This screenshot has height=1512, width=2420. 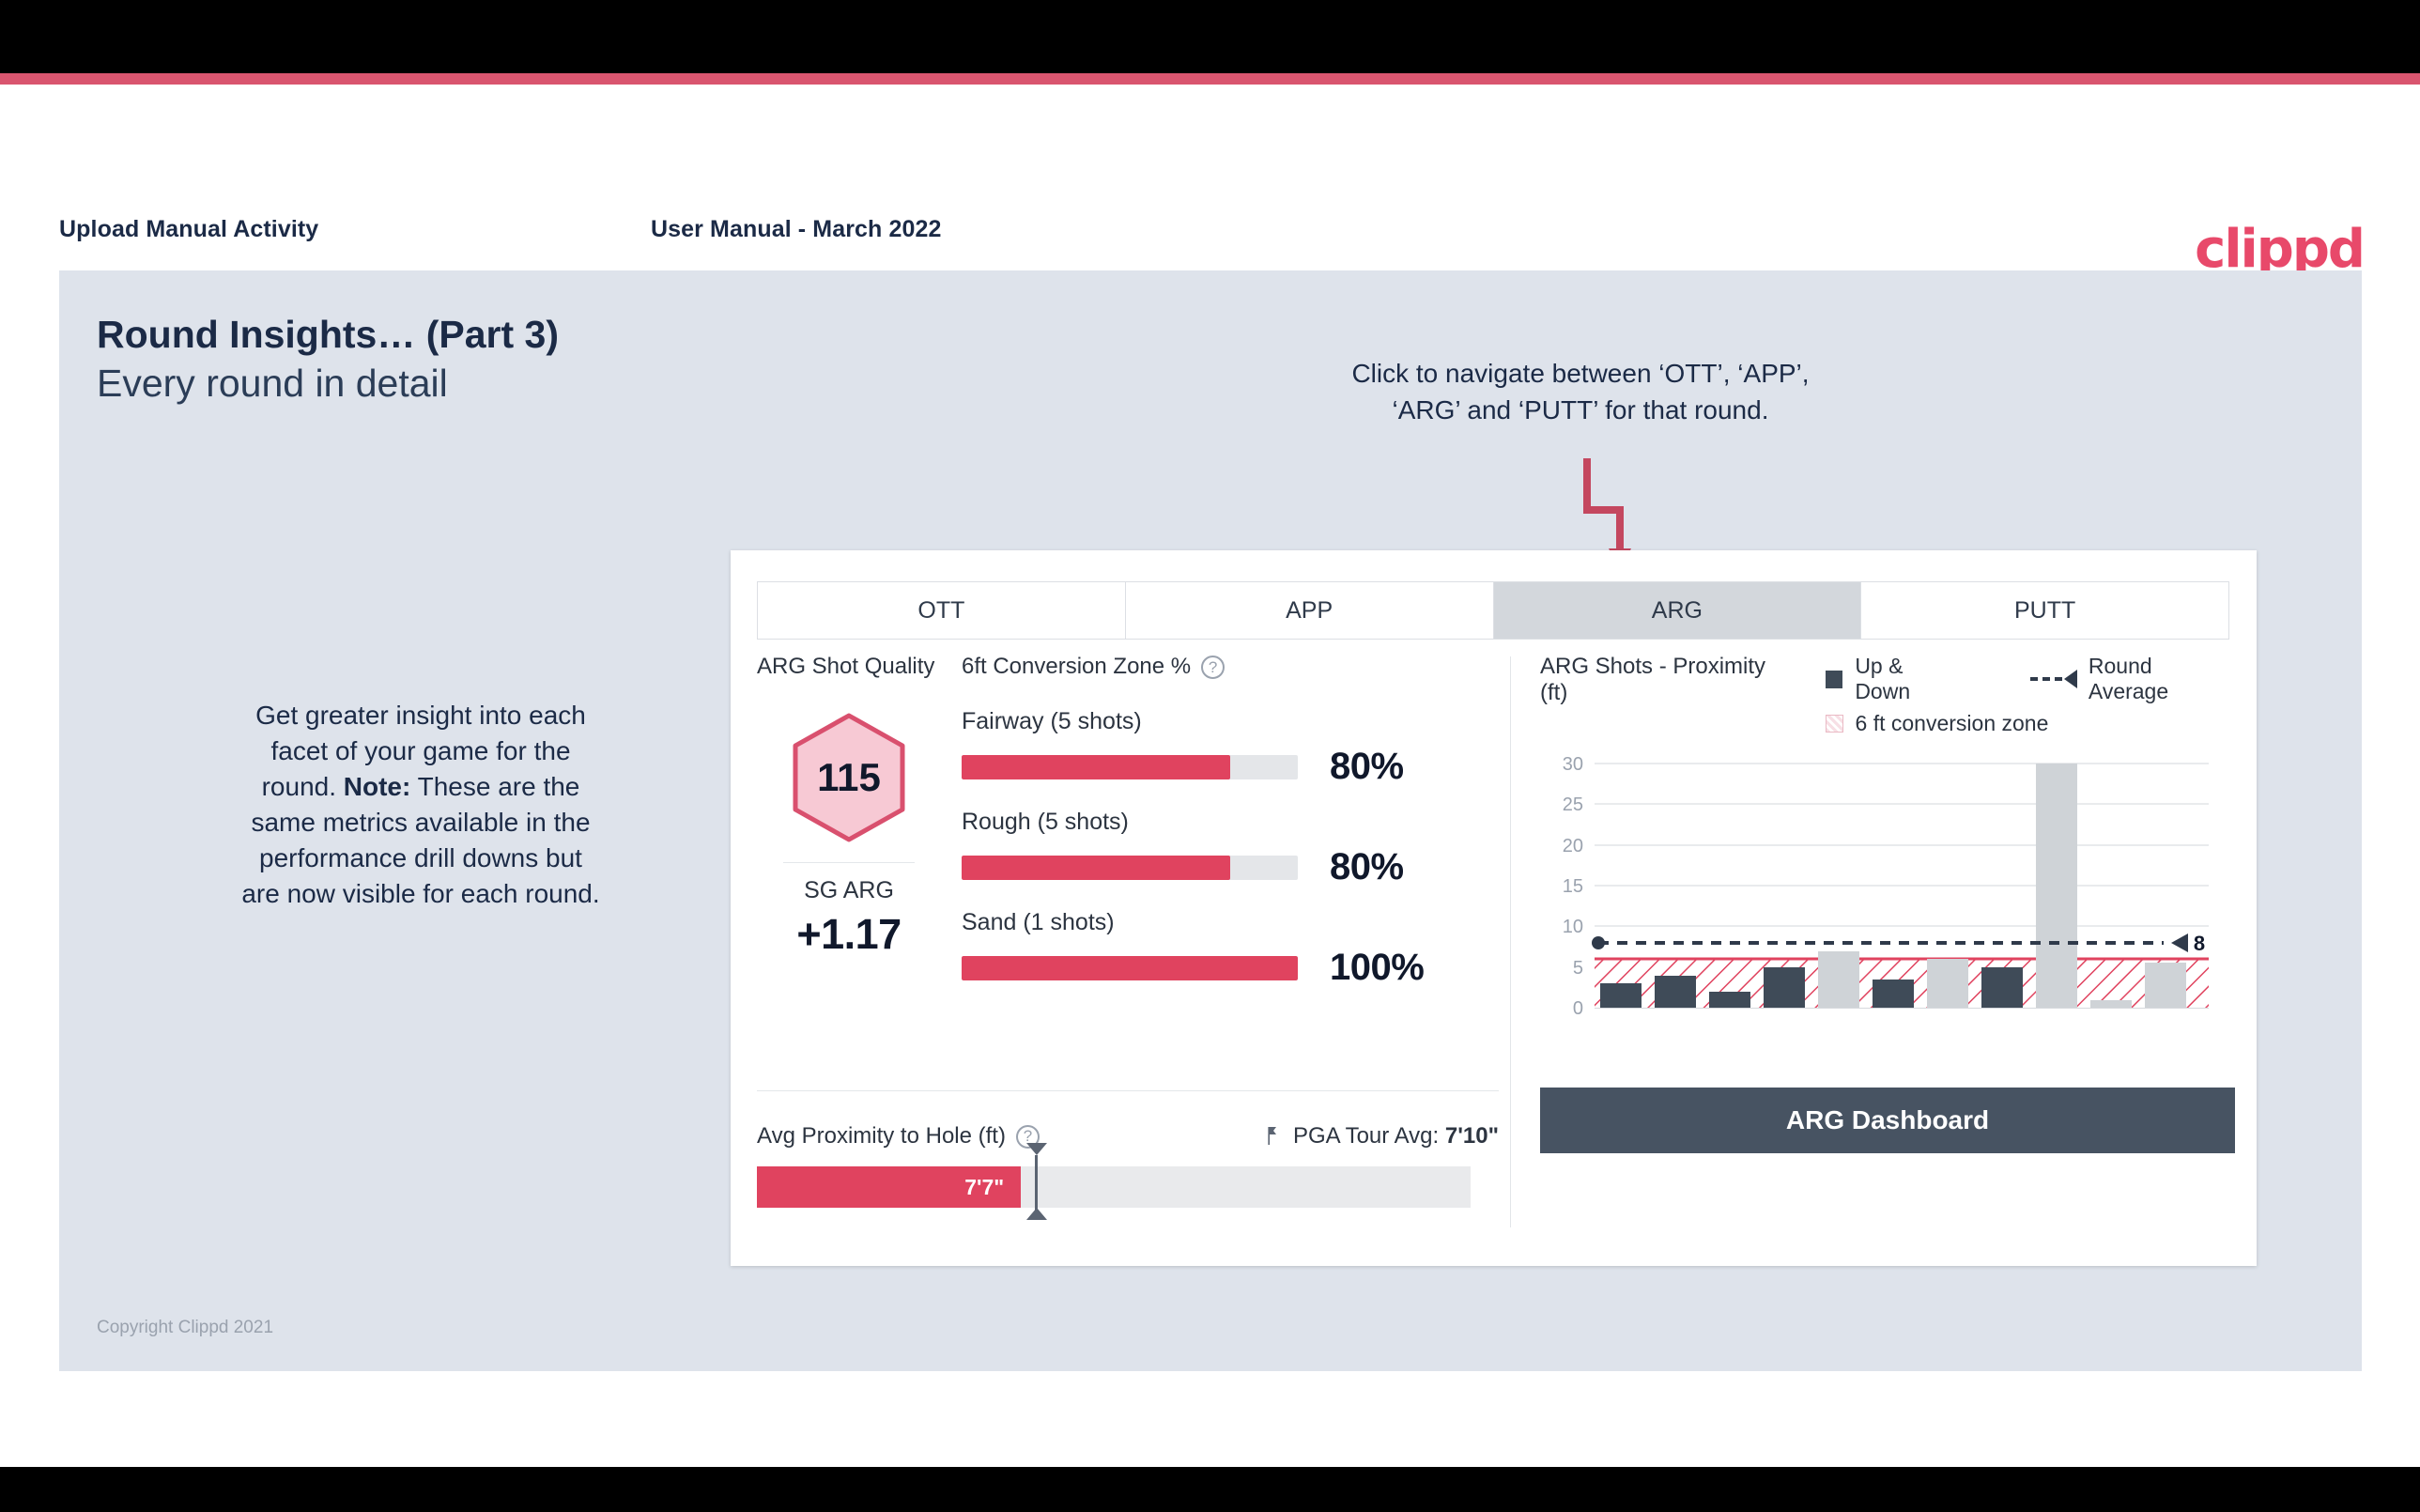 I want to click on avg-proximity-bar: 7'7", so click(x=1114, y=1181).